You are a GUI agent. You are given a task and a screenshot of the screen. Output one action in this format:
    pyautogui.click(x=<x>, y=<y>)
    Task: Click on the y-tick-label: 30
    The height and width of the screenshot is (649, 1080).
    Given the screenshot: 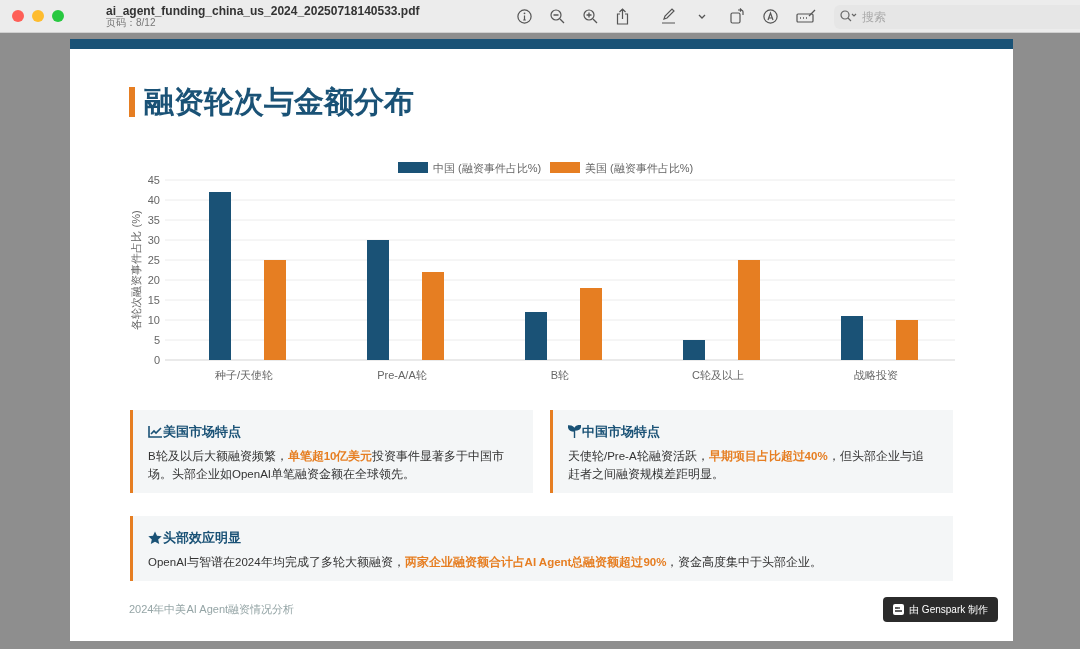 What is the action you would take?
    pyautogui.click(x=153, y=240)
    